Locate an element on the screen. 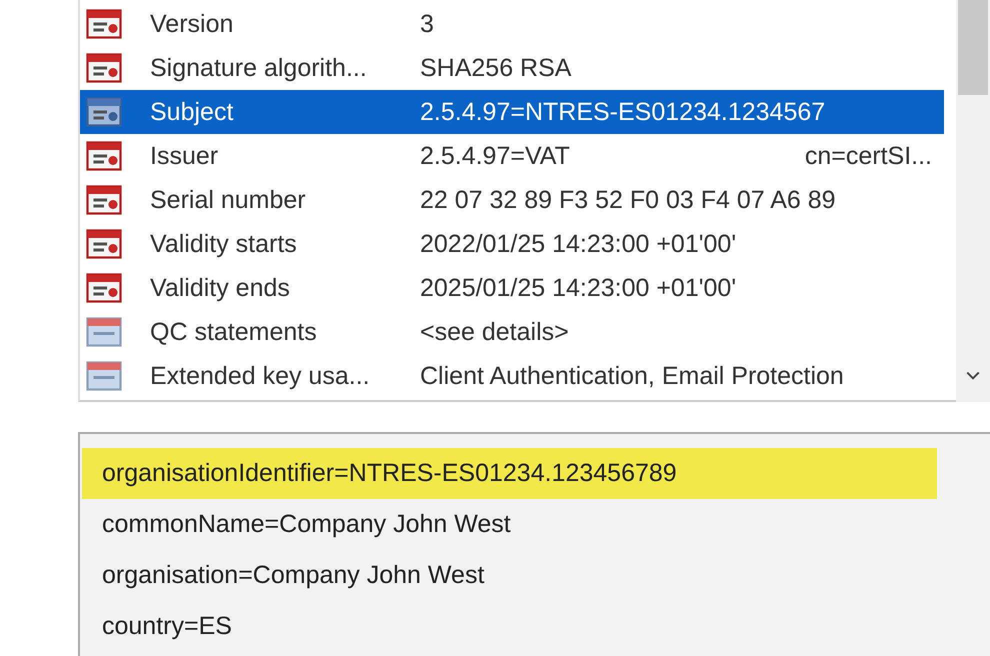 The image size is (990, 656). detail-line: organisation=Company John West is located at coordinates (293, 575).